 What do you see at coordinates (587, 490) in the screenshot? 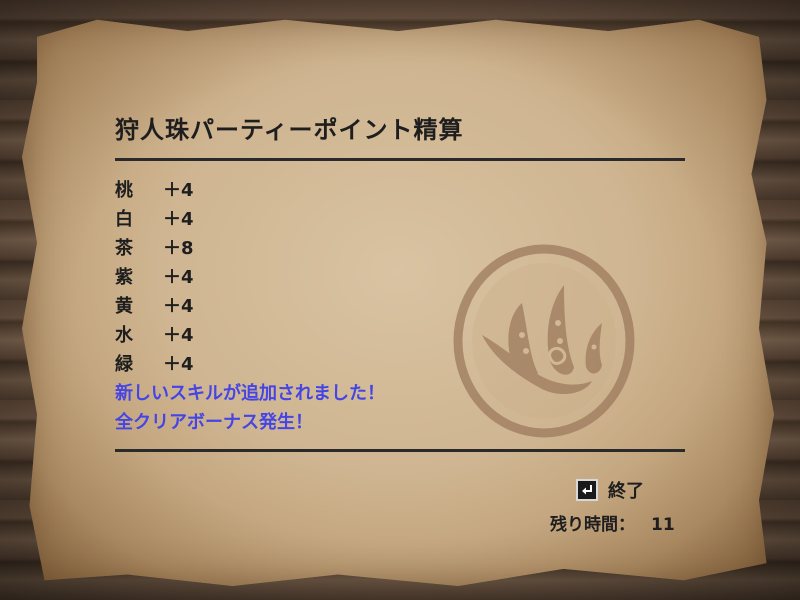
I see `enter-key-icon` at bounding box center [587, 490].